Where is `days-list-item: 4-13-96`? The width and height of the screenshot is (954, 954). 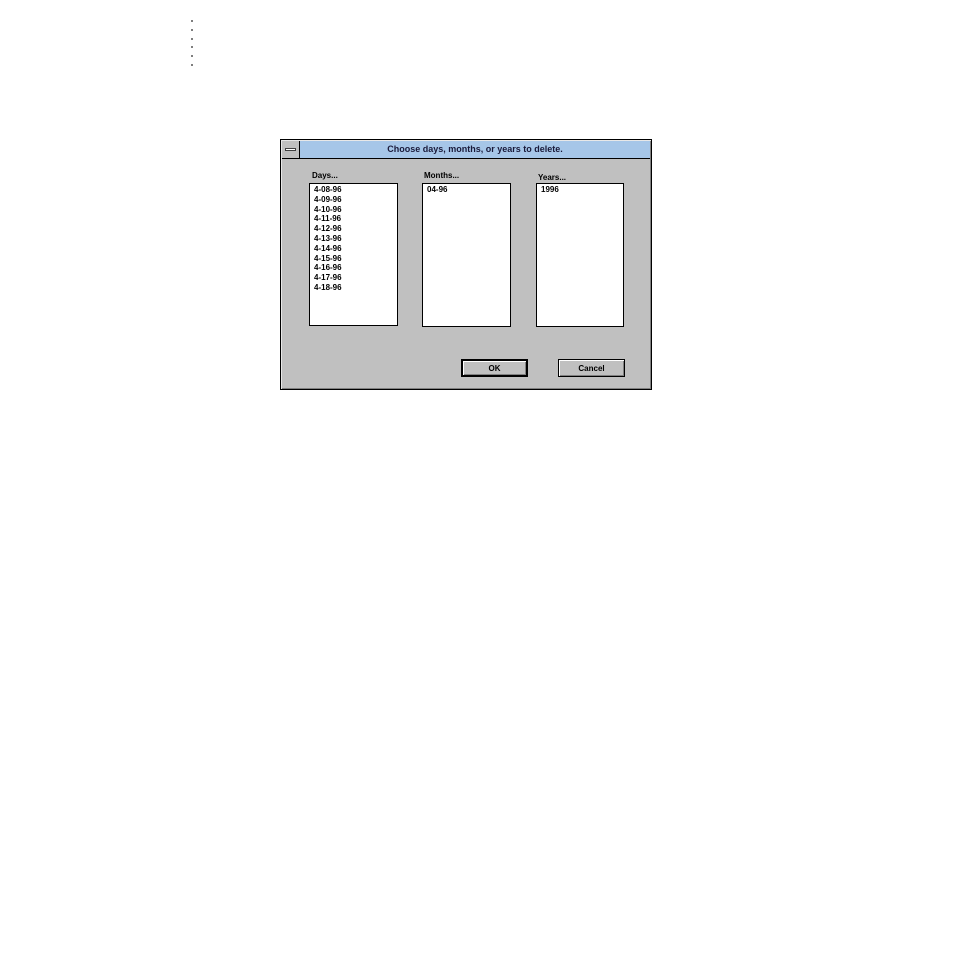 days-list-item: 4-13-96 is located at coordinates (353, 239).